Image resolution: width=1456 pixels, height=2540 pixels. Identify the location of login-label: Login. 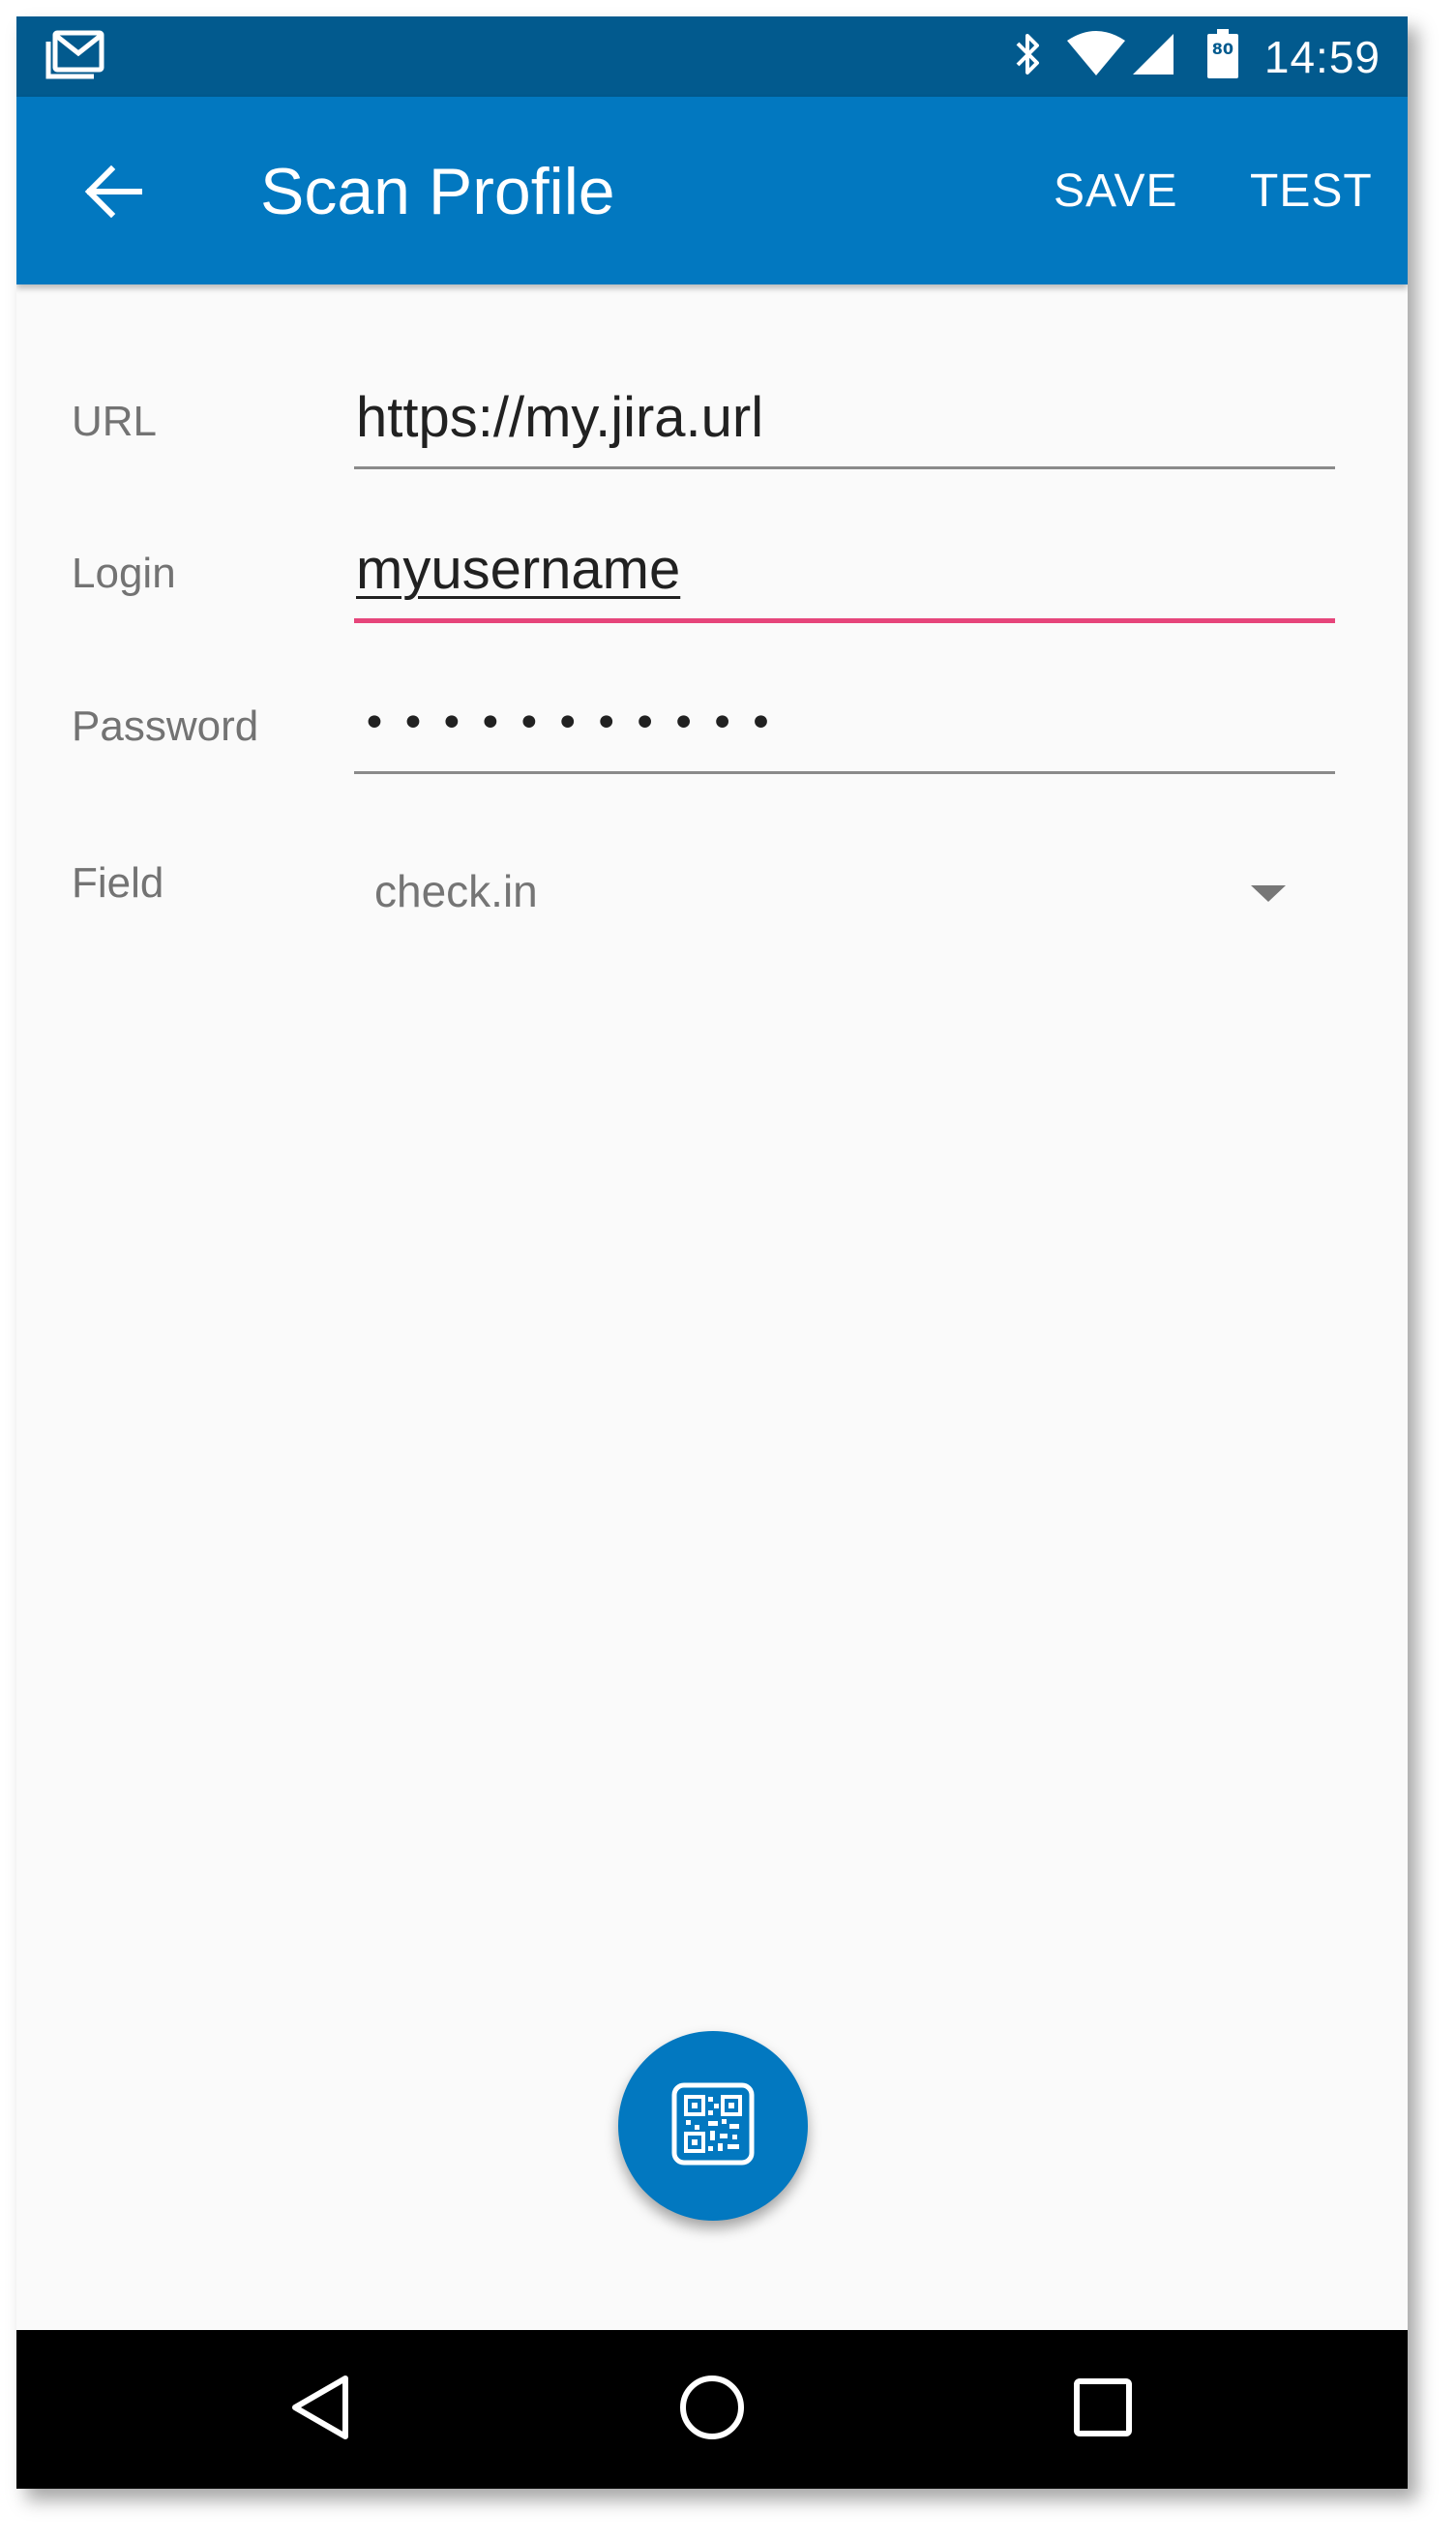
(124, 573).